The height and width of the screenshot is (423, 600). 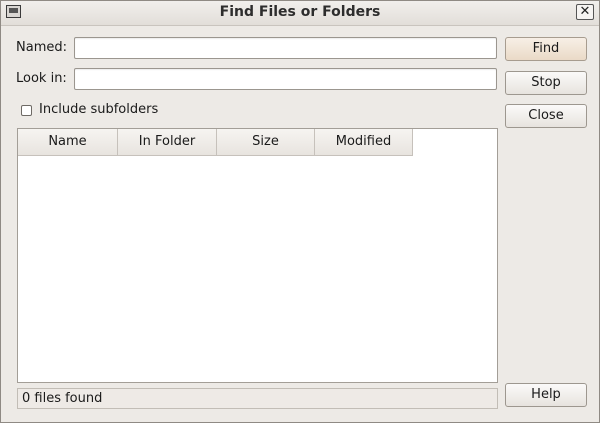 I want to click on named-label: Named:, so click(x=41, y=47).